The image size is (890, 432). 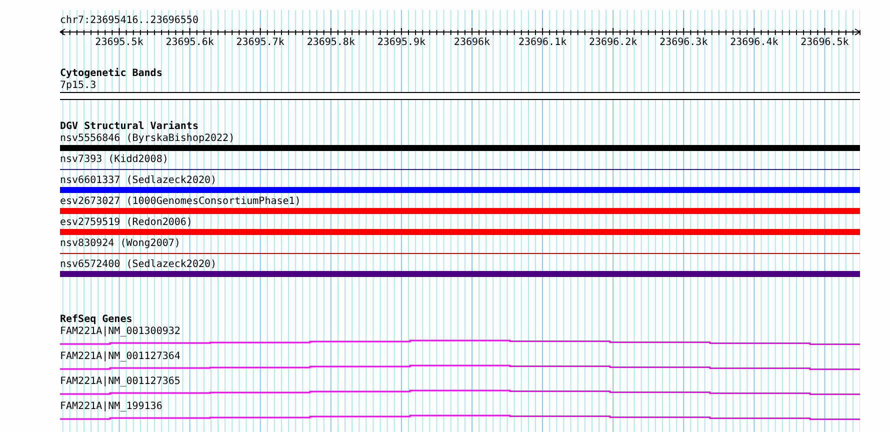 I want to click on variant-label: nsv830924 (Wong2007), so click(x=120, y=244).